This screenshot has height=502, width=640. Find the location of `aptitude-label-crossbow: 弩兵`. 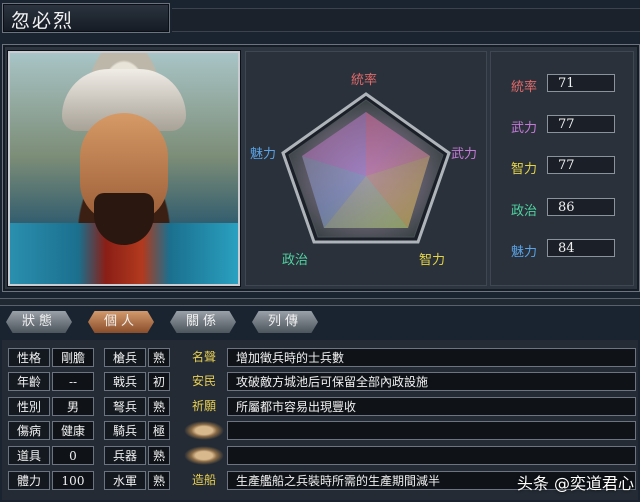

aptitude-label-crossbow: 弩兵 is located at coordinates (125, 406).